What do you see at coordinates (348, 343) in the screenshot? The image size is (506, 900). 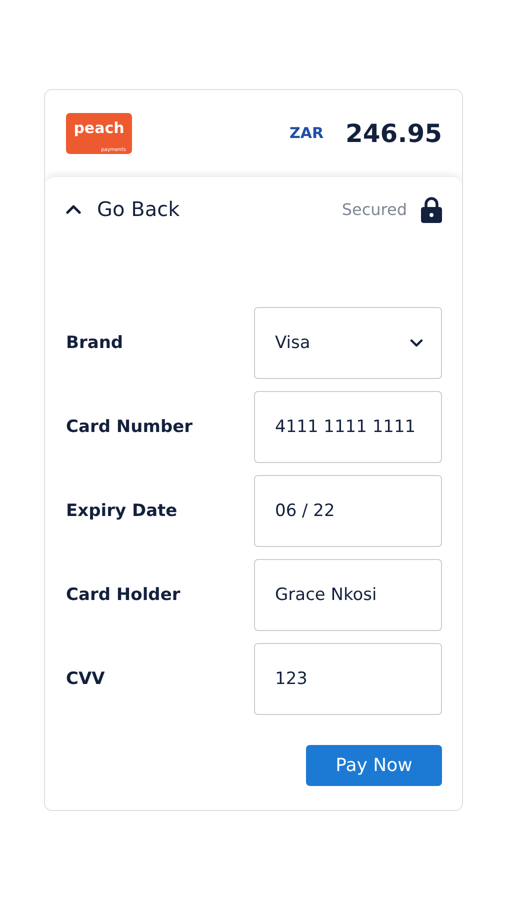 I see `brand-select: Visa` at bounding box center [348, 343].